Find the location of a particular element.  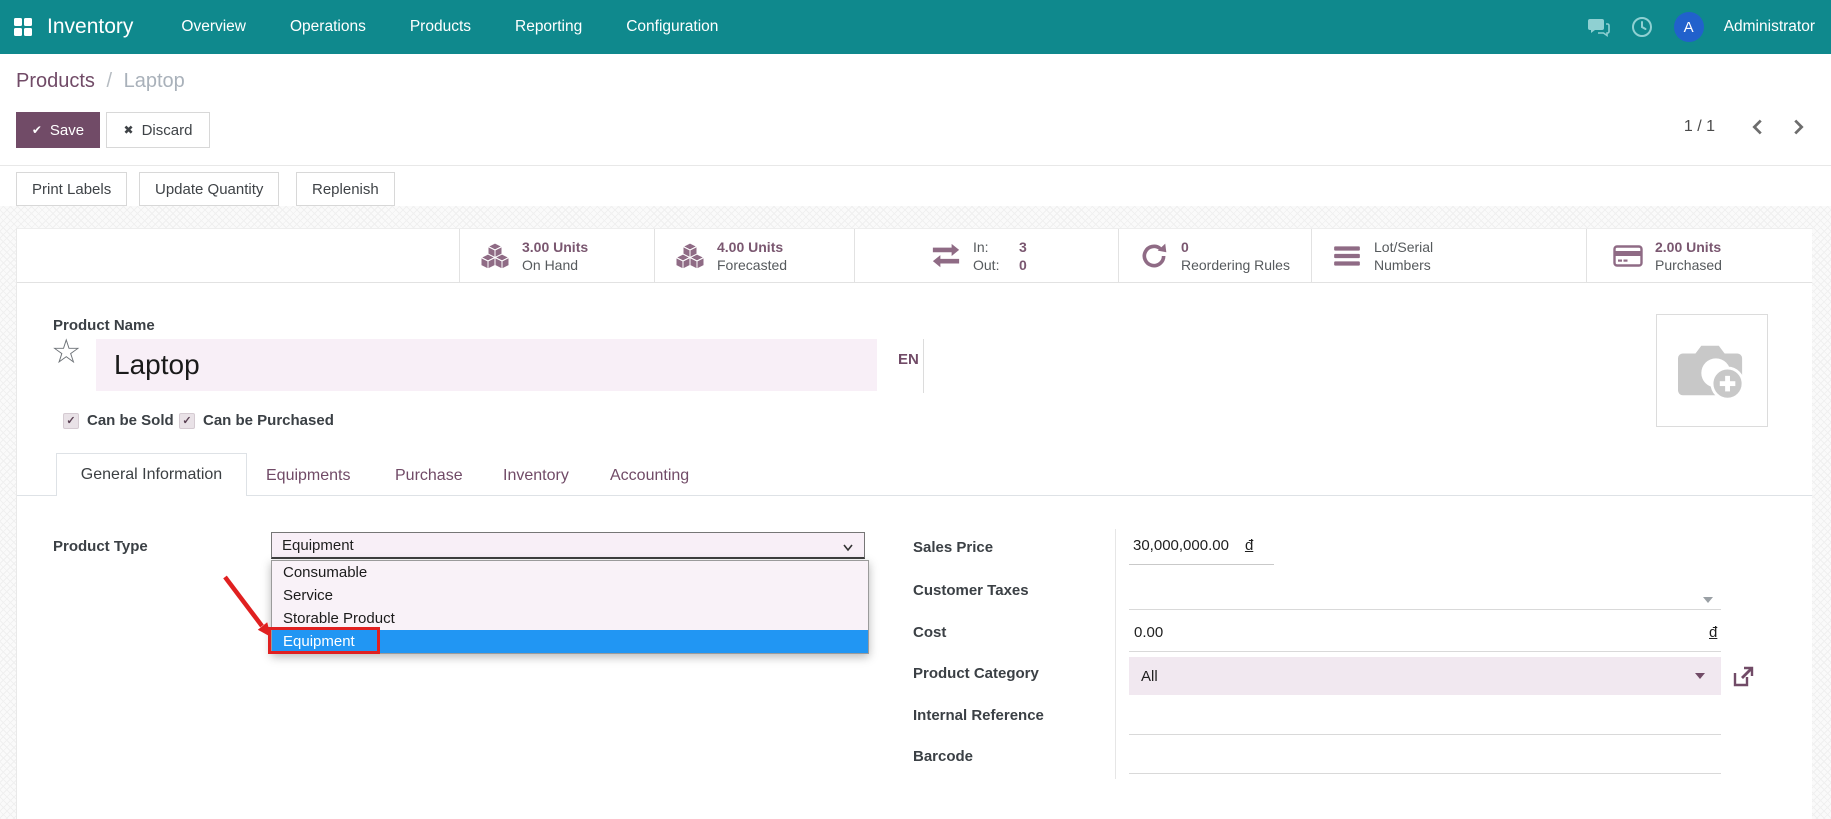

sales-price-input: 30,000,000.00 đ is located at coordinates (1201, 551).